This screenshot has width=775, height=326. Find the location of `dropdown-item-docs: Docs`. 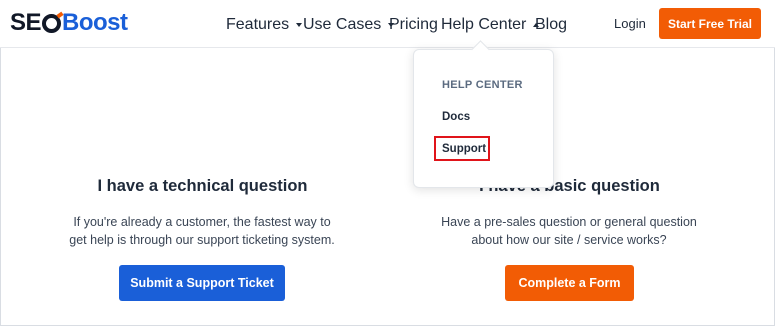

dropdown-item-docs: Docs is located at coordinates (456, 117).